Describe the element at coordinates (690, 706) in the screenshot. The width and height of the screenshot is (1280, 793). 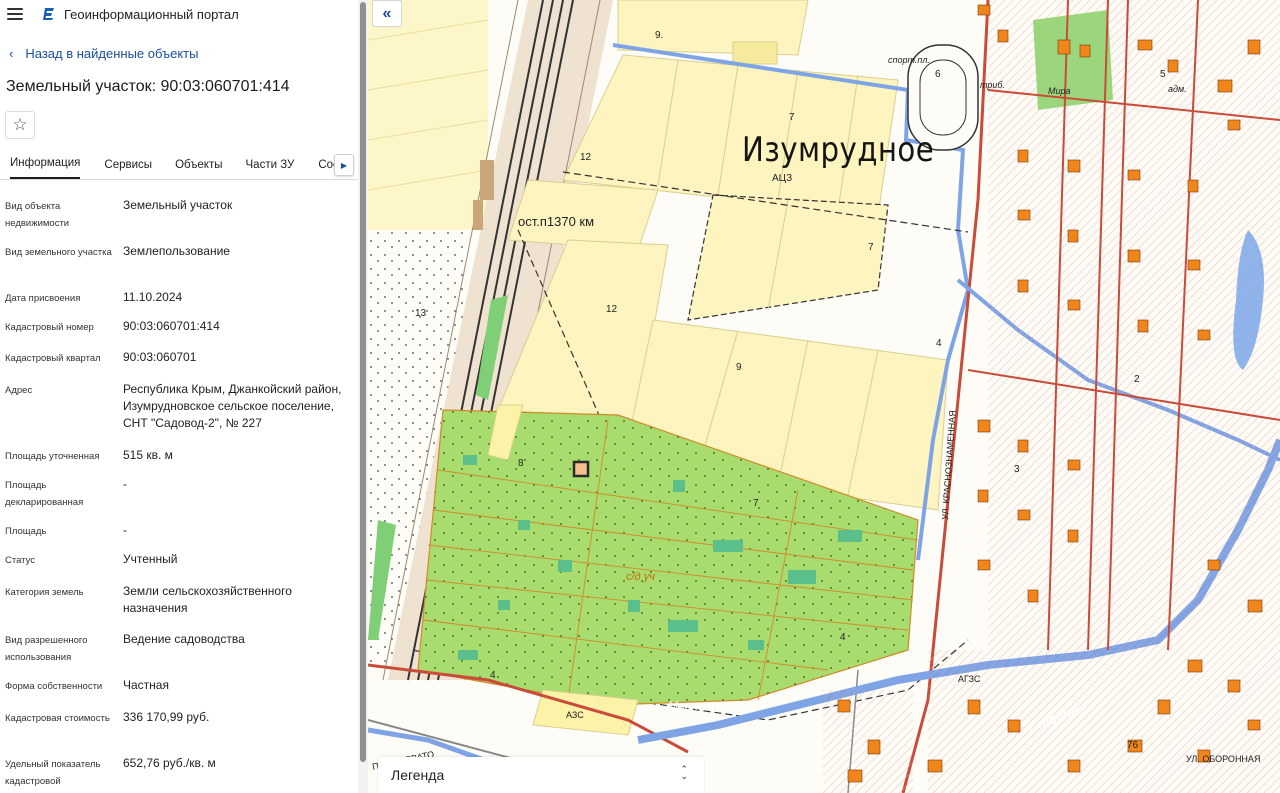
I see `street-label: Мирная` at that location.